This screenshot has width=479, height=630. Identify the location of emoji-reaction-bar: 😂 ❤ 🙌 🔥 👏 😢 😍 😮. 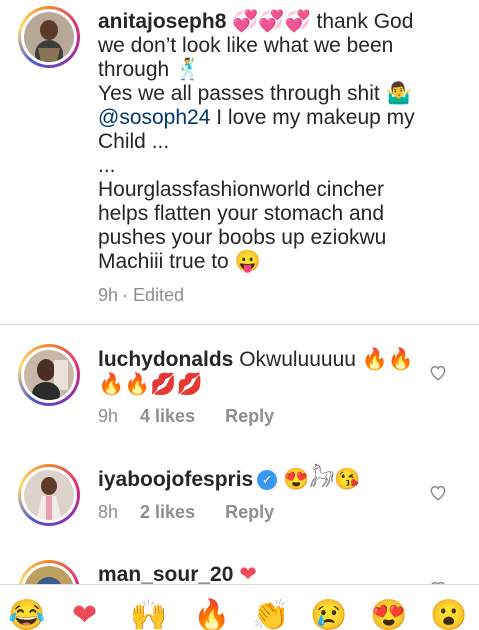
(239, 607).